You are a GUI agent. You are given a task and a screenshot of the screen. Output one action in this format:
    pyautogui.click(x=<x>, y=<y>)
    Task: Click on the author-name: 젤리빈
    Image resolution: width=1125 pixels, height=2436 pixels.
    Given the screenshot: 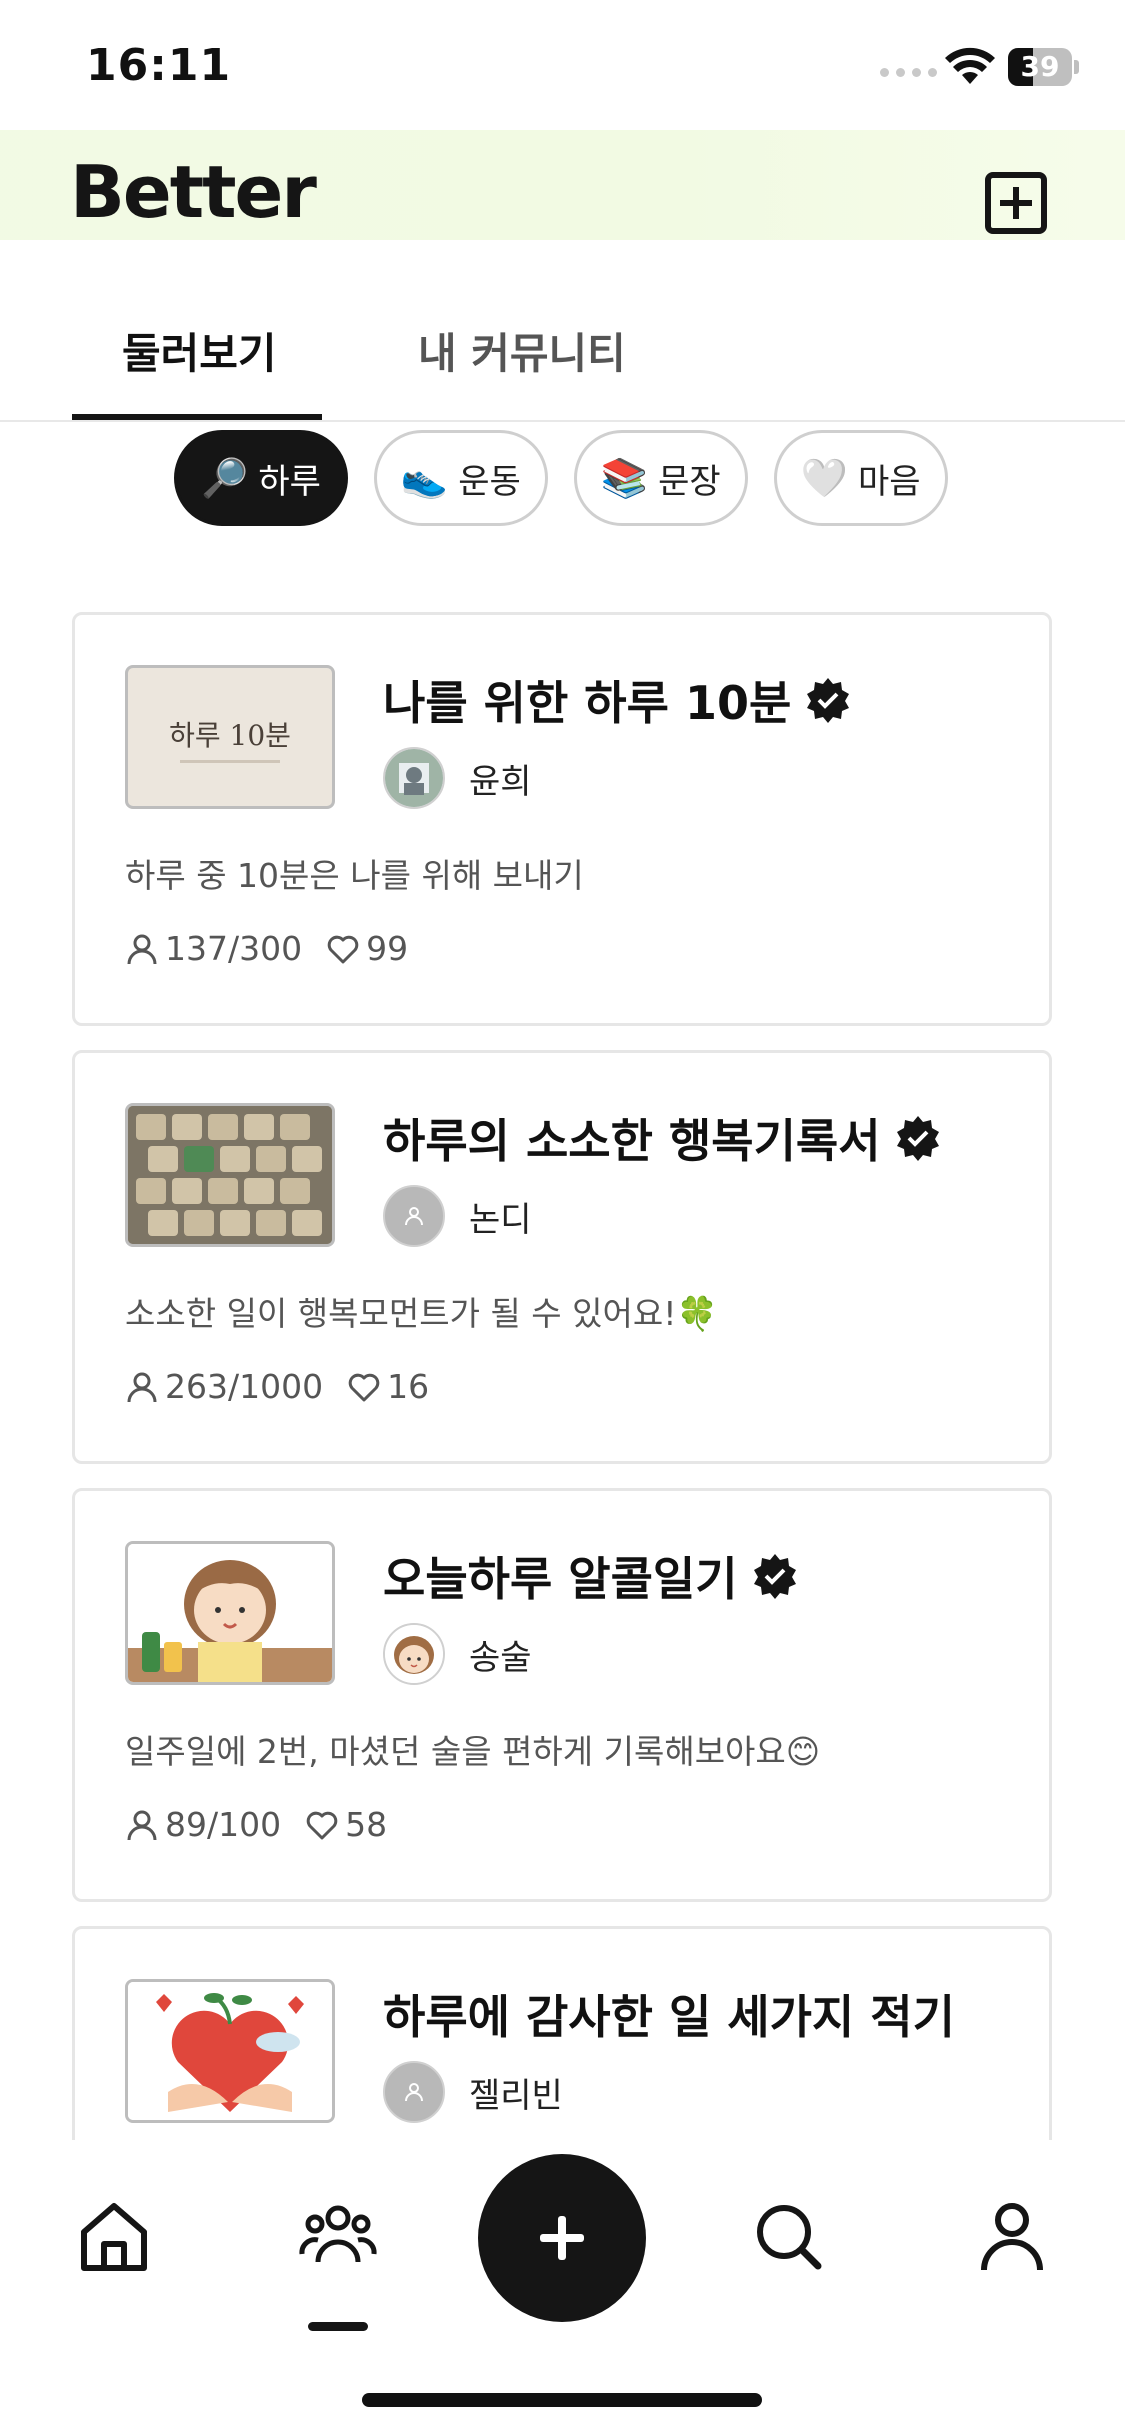 What is the action you would take?
    pyautogui.click(x=516, y=2095)
    